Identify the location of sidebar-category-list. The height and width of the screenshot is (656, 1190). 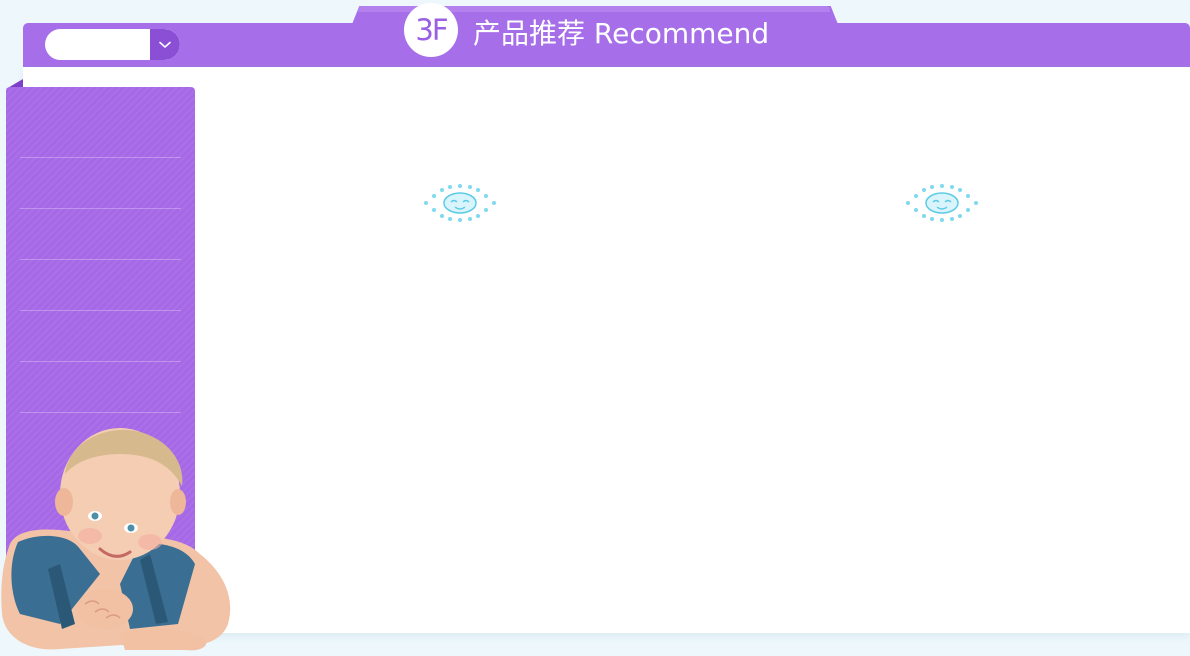
(100, 260).